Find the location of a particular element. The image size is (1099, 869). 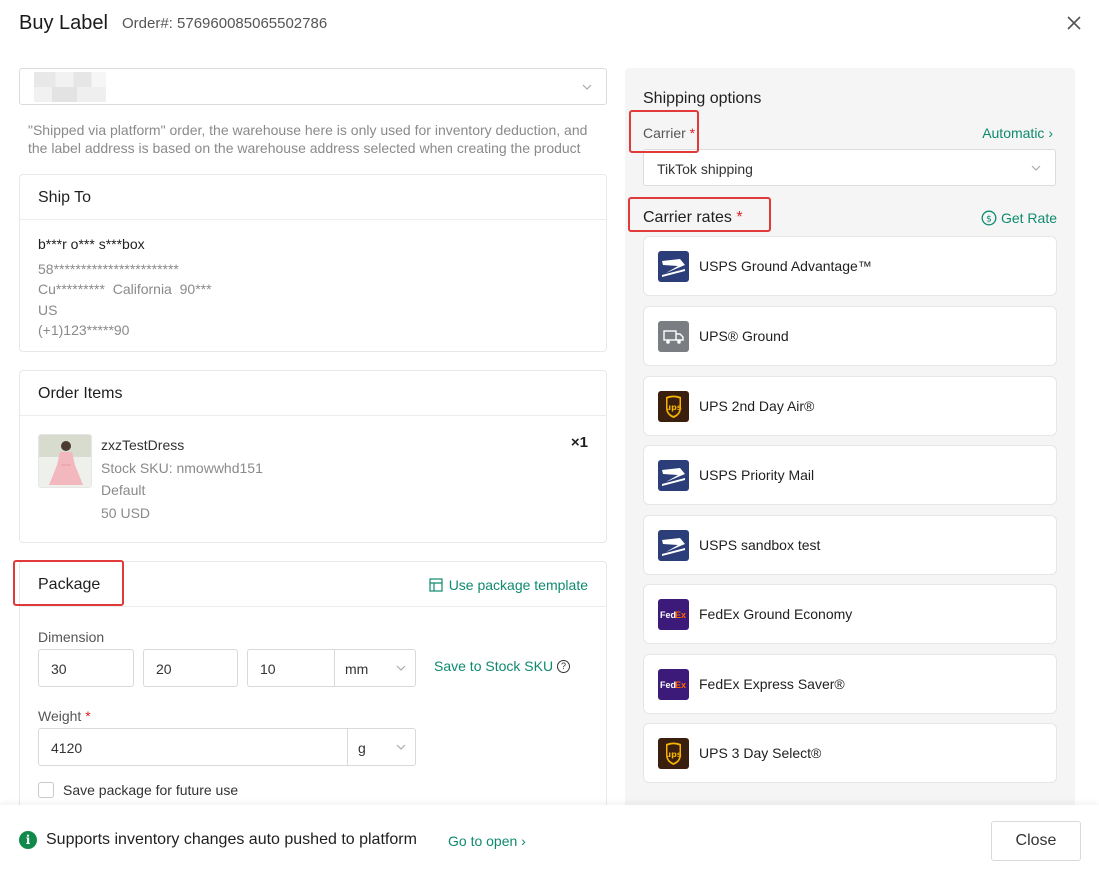

dimension-unit-value: mm is located at coordinates (357, 669).